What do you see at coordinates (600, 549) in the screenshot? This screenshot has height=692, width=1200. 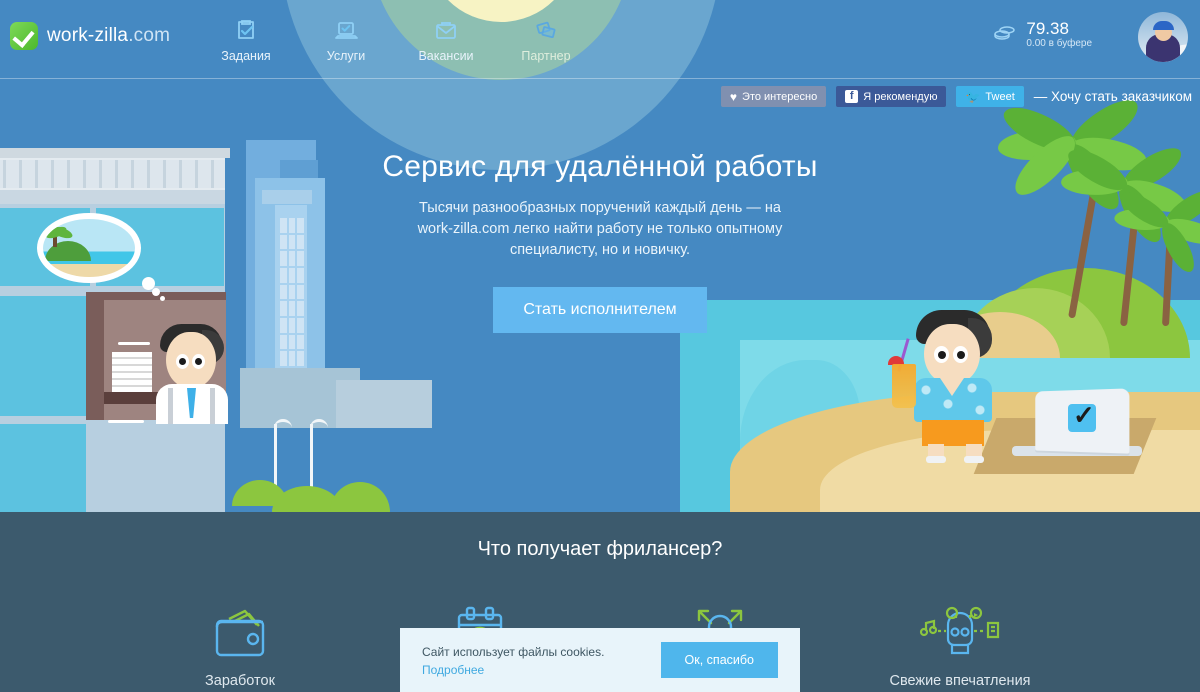 I see `features-title: Что получает фрилансер?` at bounding box center [600, 549].